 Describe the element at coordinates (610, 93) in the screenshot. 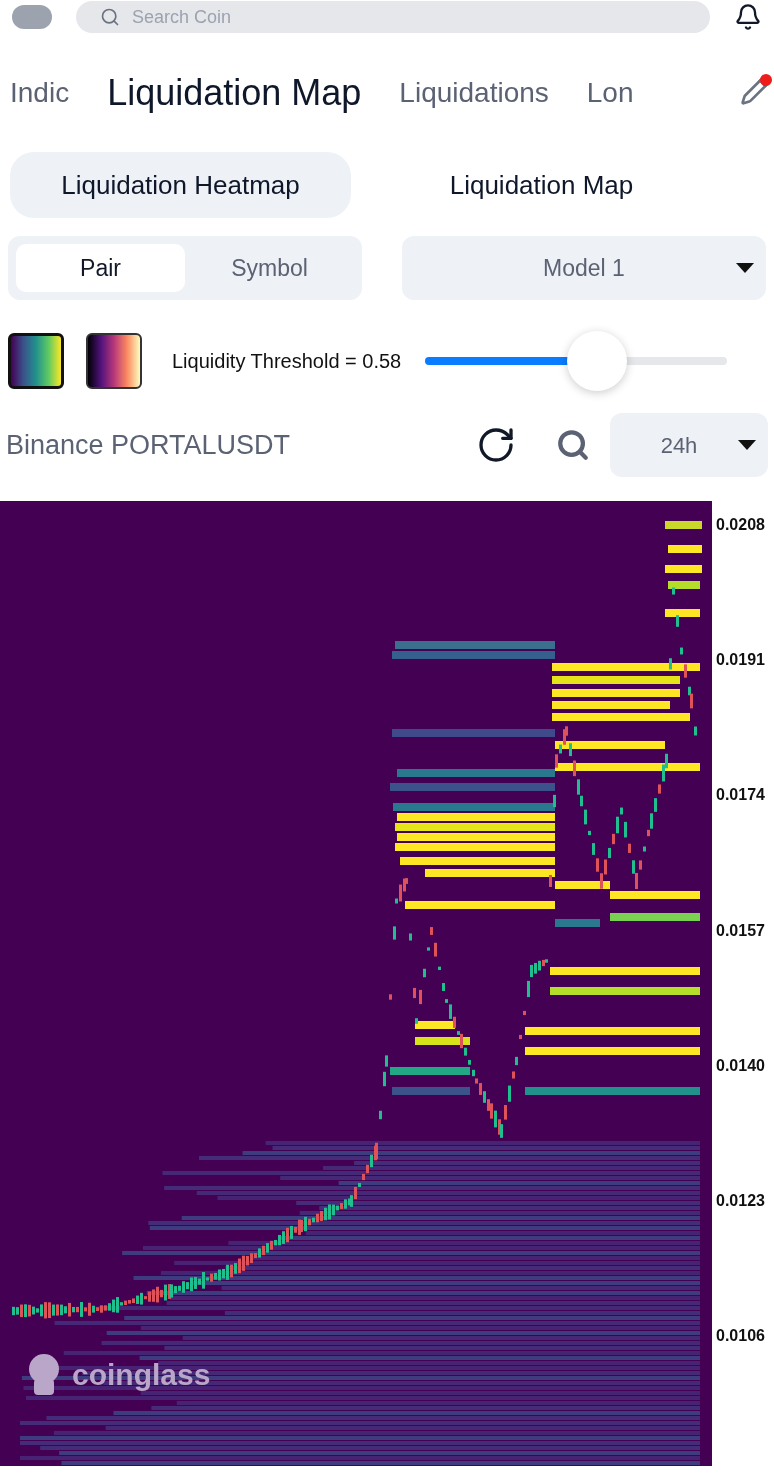

I see `nav-tab: Lon` at that location.